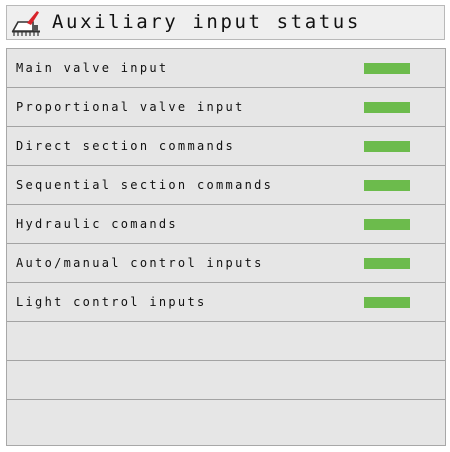 This screenshot has height=452, width=450. I want to click on list-item: Hydraulic comands, so click(226, 224).